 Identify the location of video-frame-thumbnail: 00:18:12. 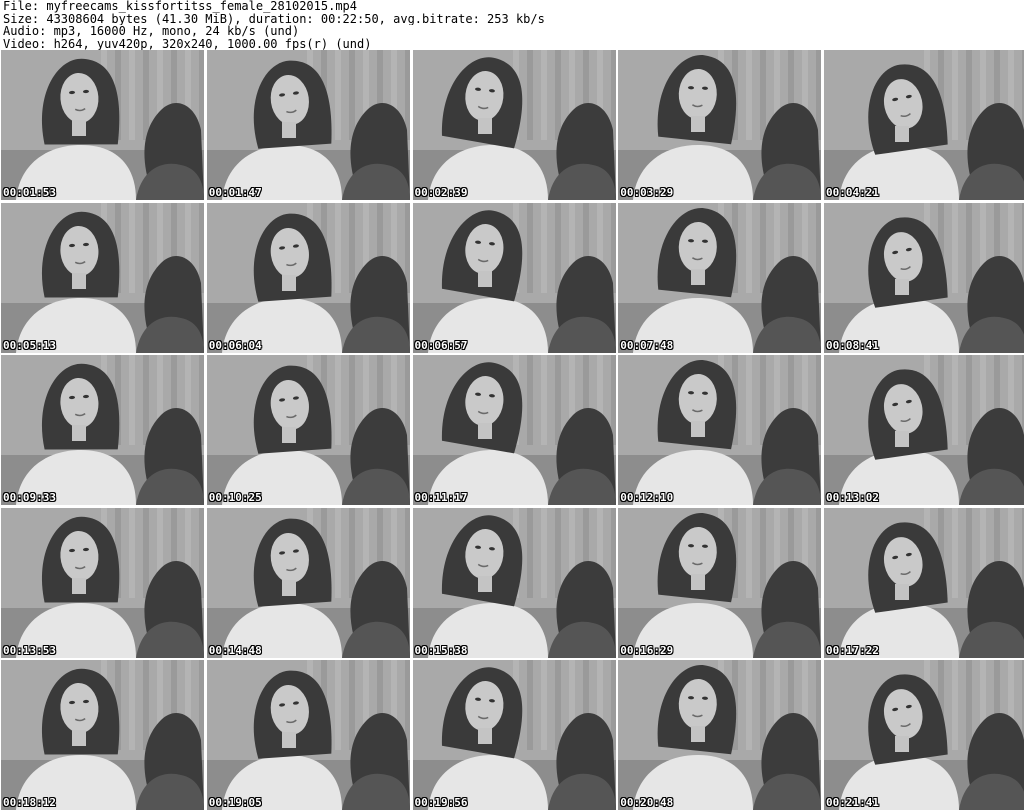
(102, 735).